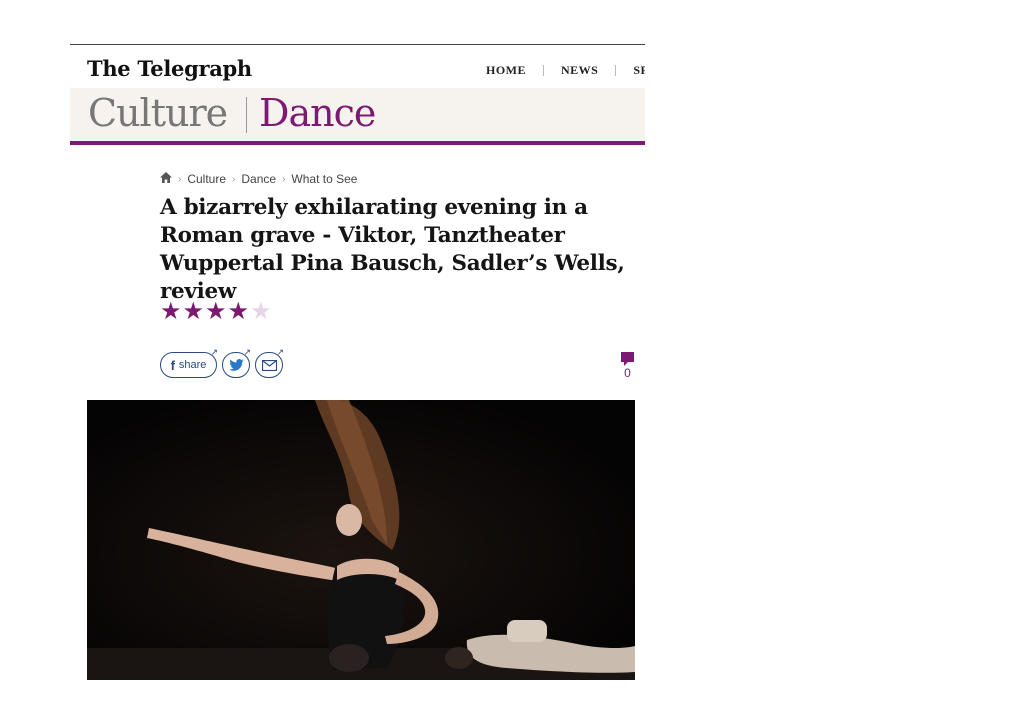  What do you see at coordinates (506, 70) in the screenshot?
I see `nav-home: HOME` at bounding box center [506, 70].